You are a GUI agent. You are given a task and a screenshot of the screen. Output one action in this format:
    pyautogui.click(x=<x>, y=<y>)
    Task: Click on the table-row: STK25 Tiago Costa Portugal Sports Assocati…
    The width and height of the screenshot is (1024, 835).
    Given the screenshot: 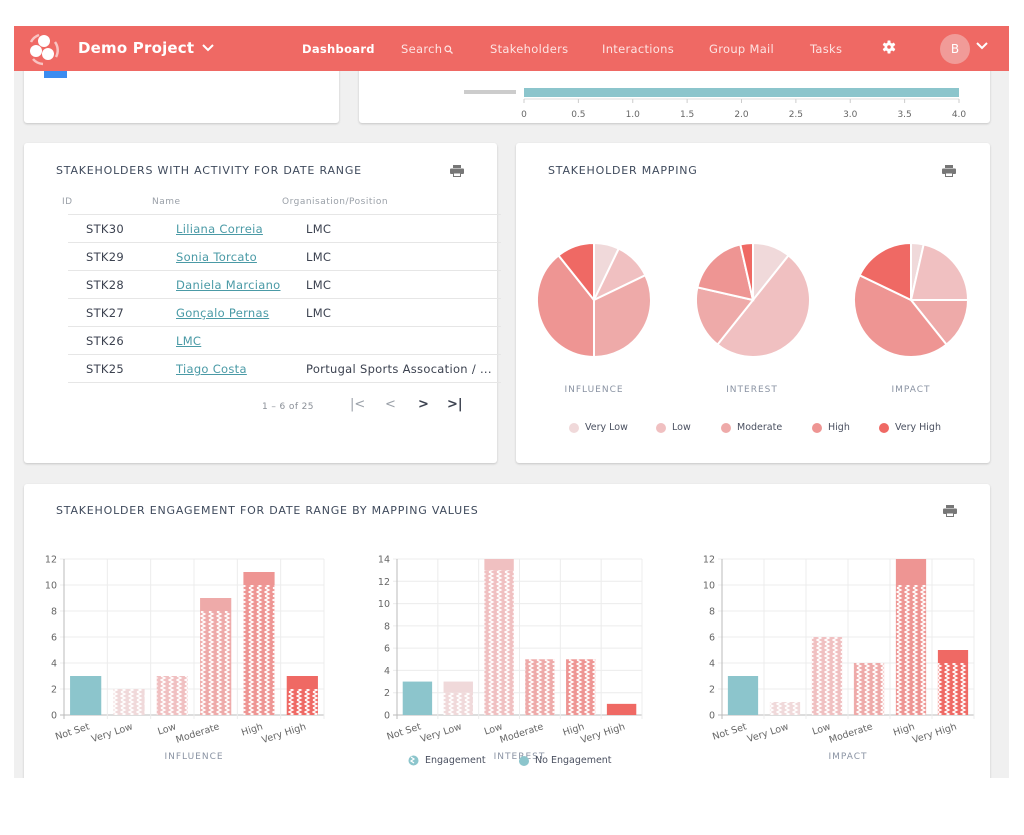 What is the action you would take?
    pyautogui.click(x=284, y=368)
    